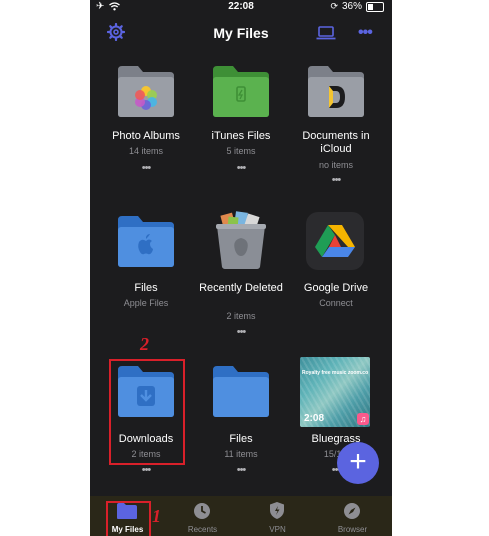 The height and width of the screenshot is (536, 489). What do you see at coordinates (363, 419) in the screenshot?
I see `music-note-icon: ♫` at bounding box center [363, 419].